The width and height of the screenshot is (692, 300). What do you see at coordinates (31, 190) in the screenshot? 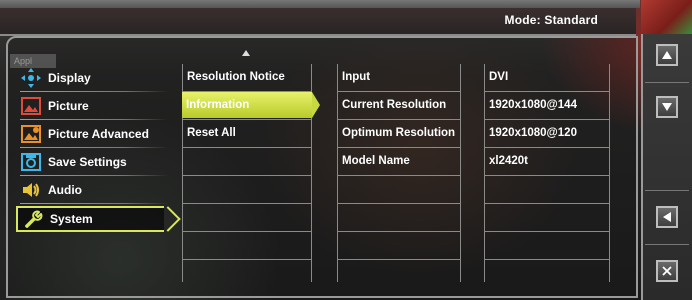
I see `audio-icon` at bounding box center [31, 190].